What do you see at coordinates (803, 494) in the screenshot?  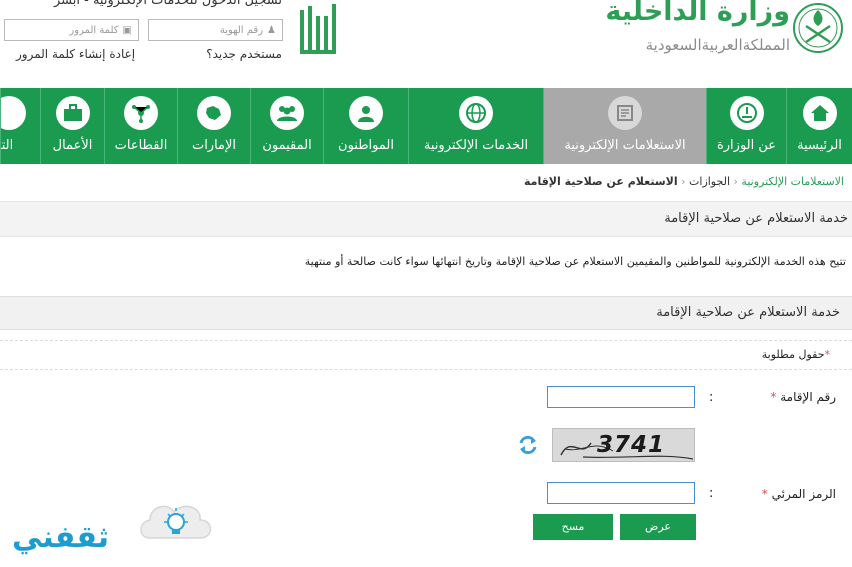 I see `captcha-label-text: الرمز المرئي` at bounding box center [803, 494].